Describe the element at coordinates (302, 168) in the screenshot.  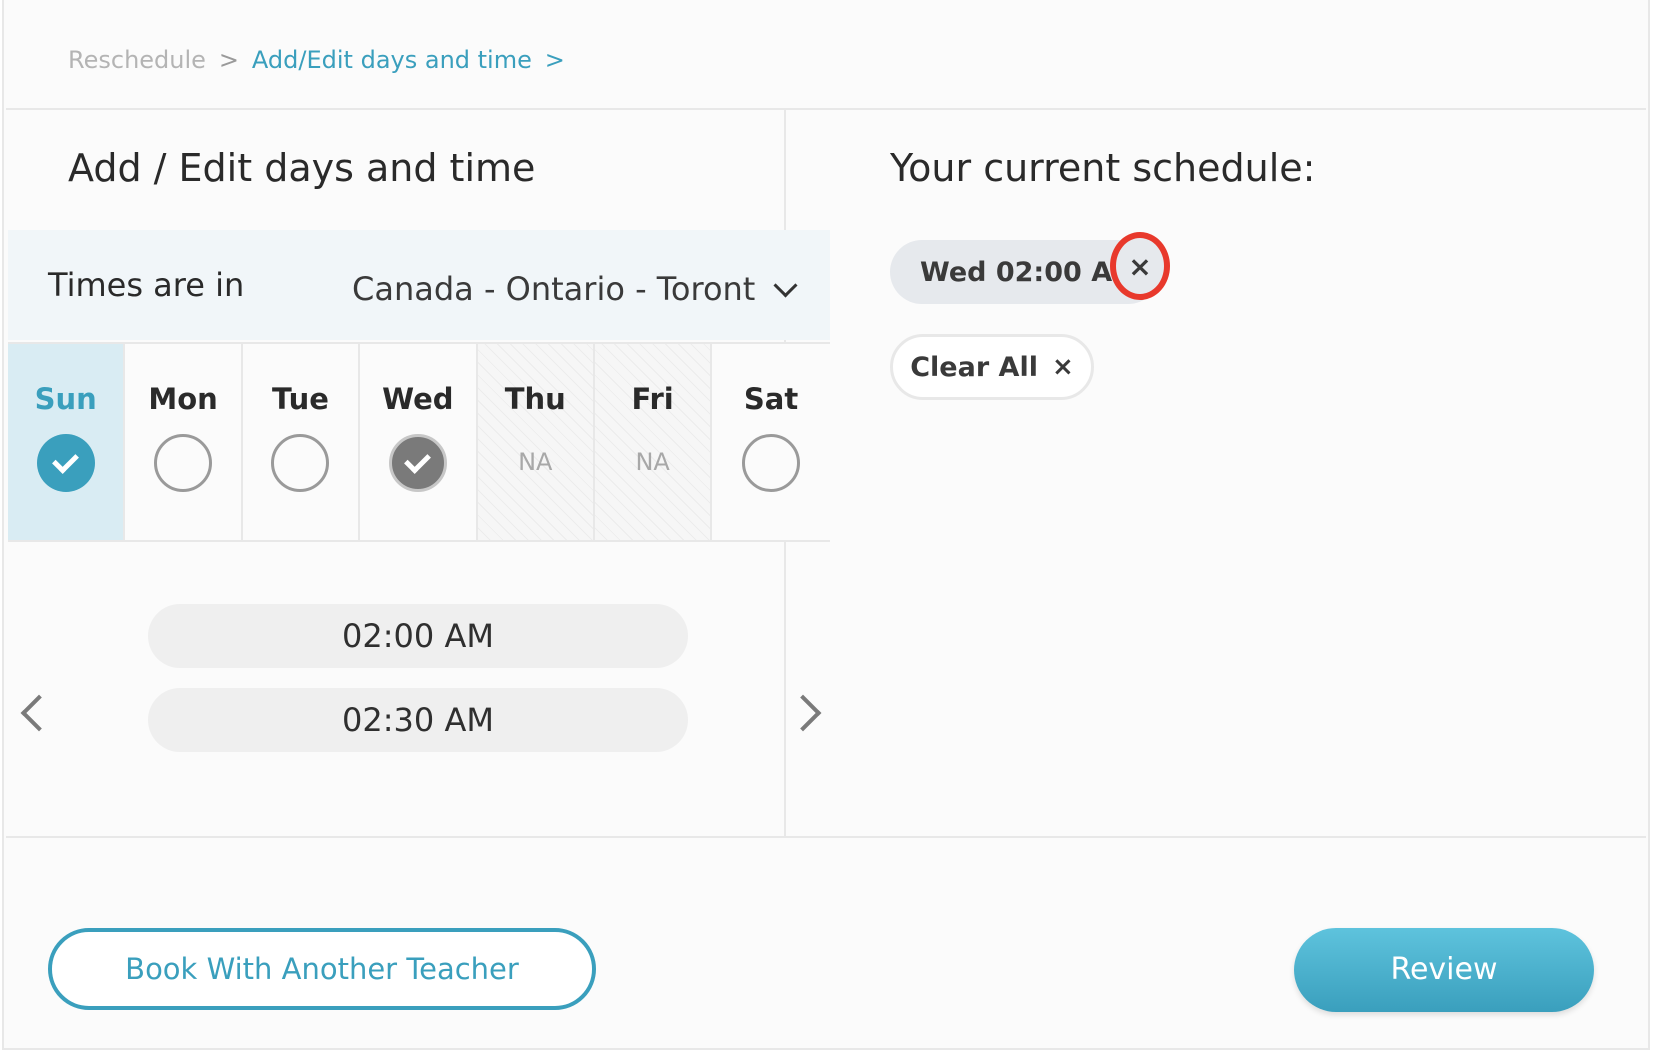
I see `page-title: Add / Edit days and time` at that location.